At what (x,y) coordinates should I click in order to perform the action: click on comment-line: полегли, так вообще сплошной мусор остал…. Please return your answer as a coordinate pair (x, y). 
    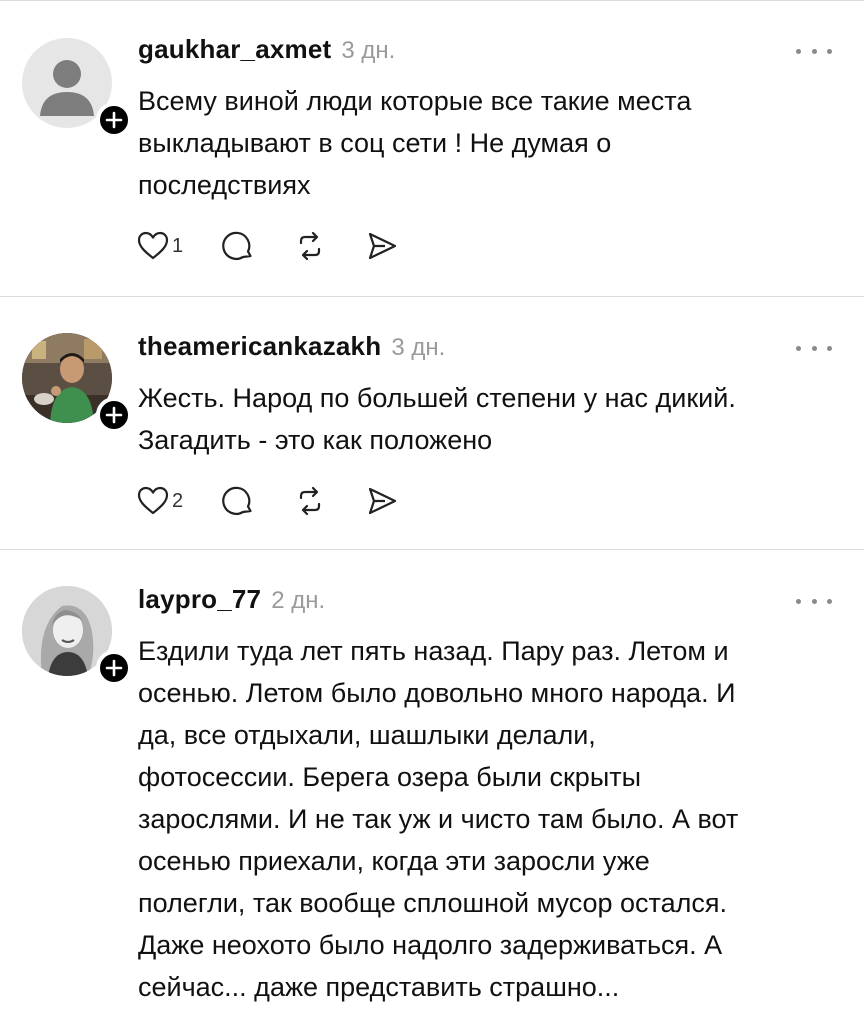
    Looking at the image, I should click on (433, 903).